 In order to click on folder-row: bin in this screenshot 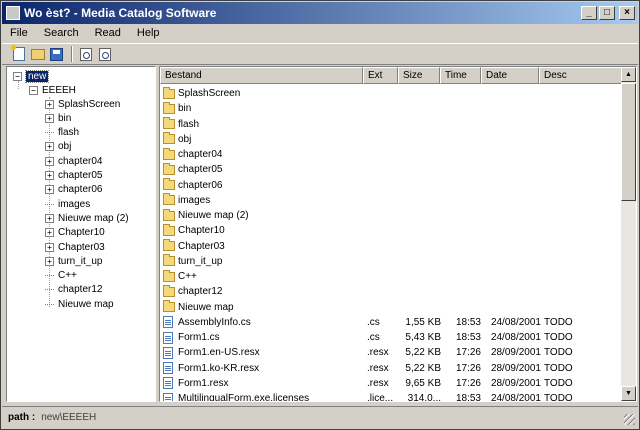, I will do `click(391, 108)`.